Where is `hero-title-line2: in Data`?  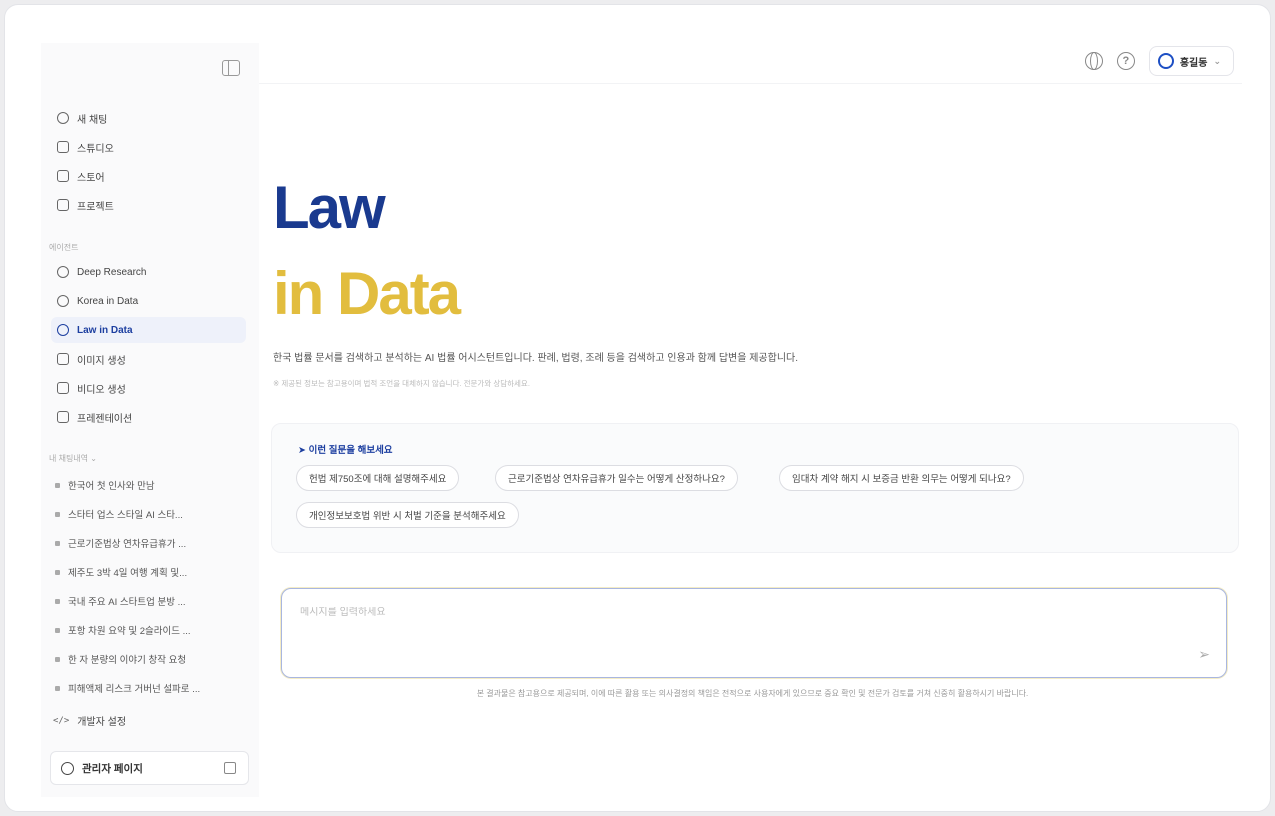
hero-title-line2: in Data is located at coordinates (367, 293).